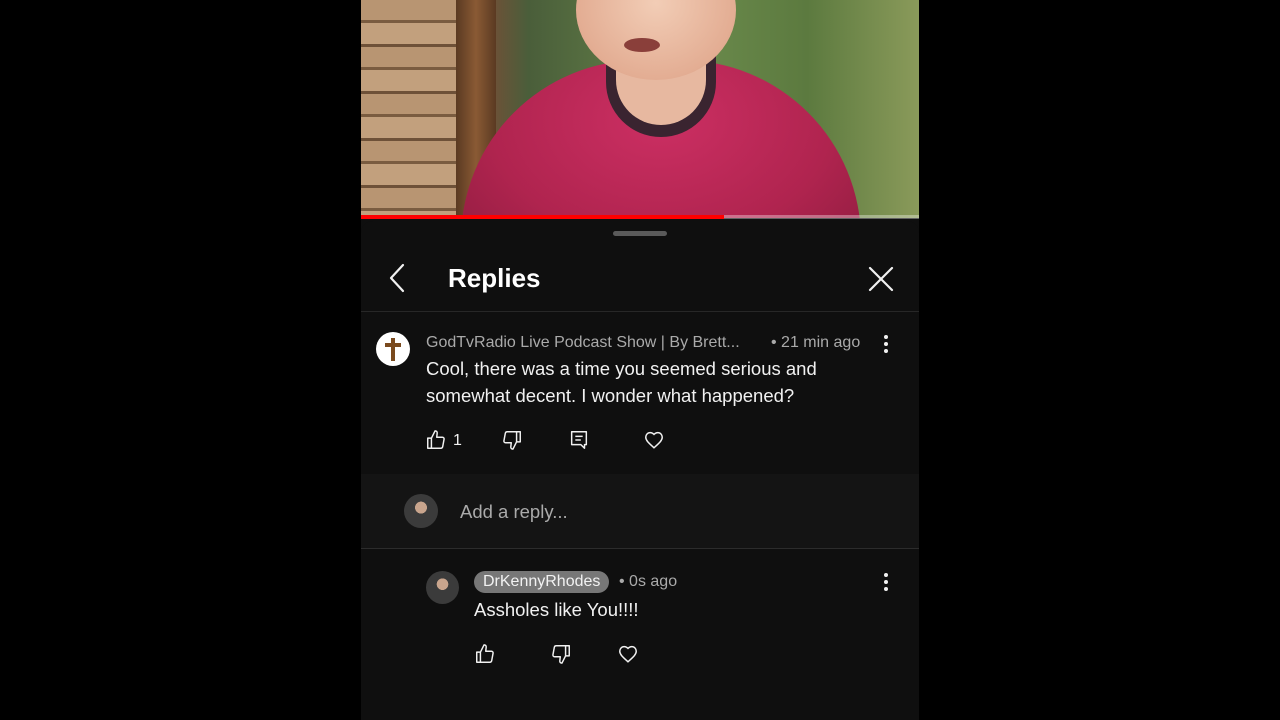  What do you see at coordinates (640, 278) in the screenshot?
I see `replies-header: Replies` at bounding box center [640, 278].